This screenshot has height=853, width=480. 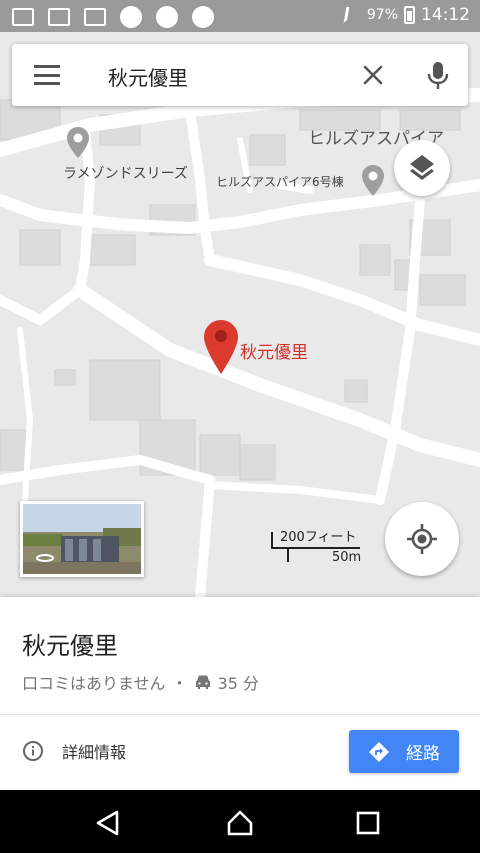 What do you see at coordinates (70, 646) in the screenshot?
I see `place-name: 秋元優里` at bounding box center [70, 646].